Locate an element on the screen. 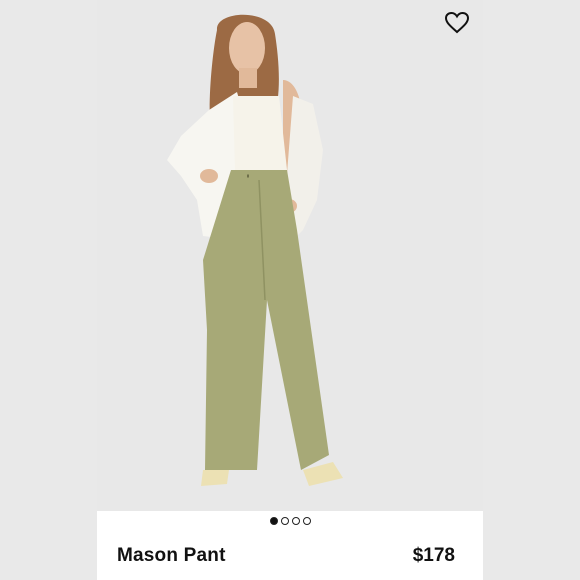 This screenshot has width=580, height=580. favorite-heart-icon is located at coordinates (457, 23).